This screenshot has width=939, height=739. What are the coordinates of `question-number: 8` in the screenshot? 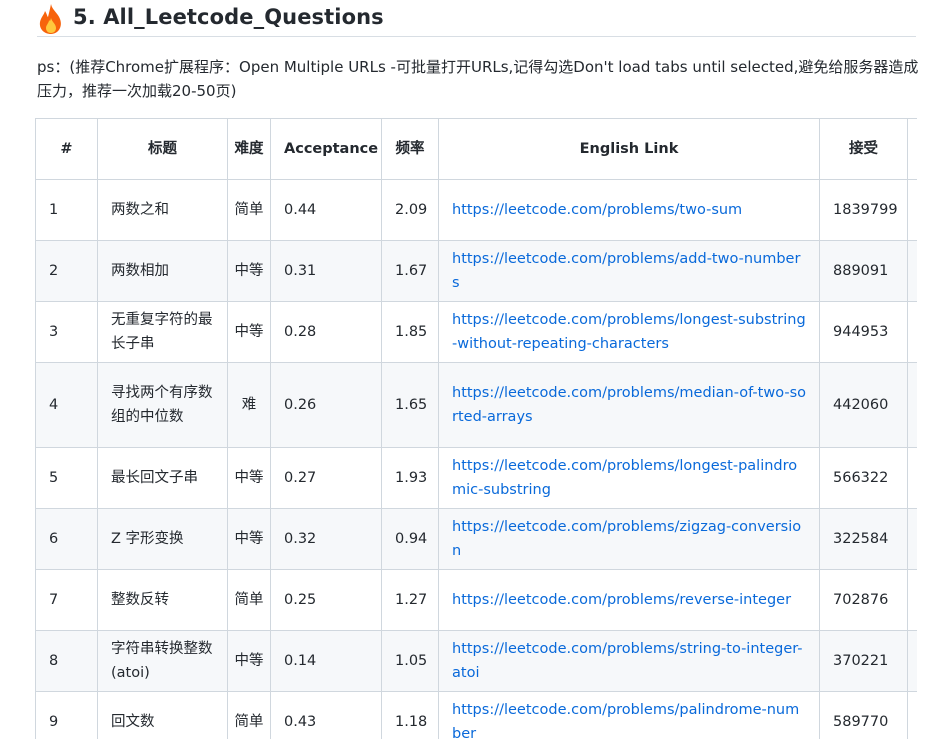 It's located at (66, 661).